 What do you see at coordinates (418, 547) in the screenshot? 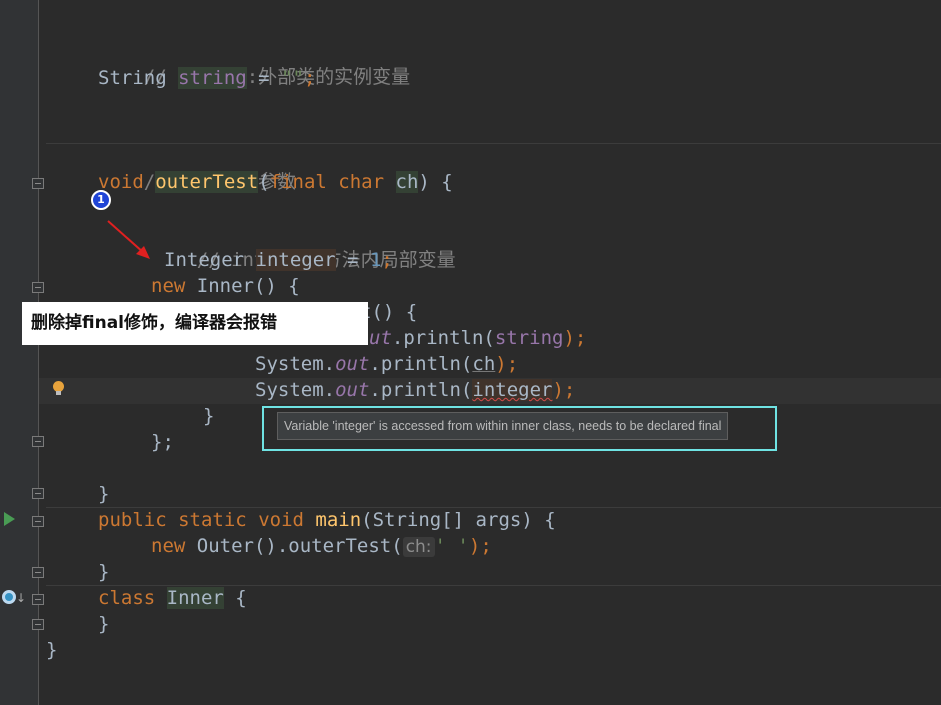
I see `parameter-hint: ch:` at bounding box center [418, 547].